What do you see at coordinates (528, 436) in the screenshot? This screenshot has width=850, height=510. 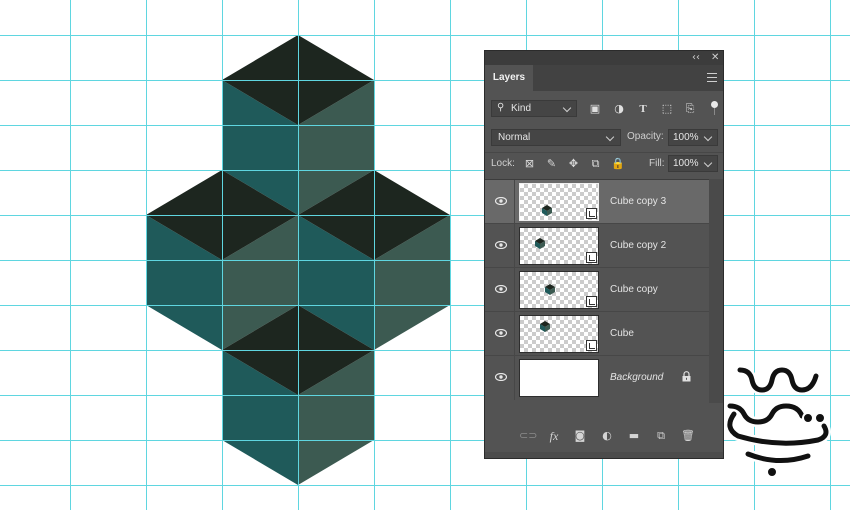 I see `link-layers-icon: ⊂⊃` at bounding box center [528, 436].